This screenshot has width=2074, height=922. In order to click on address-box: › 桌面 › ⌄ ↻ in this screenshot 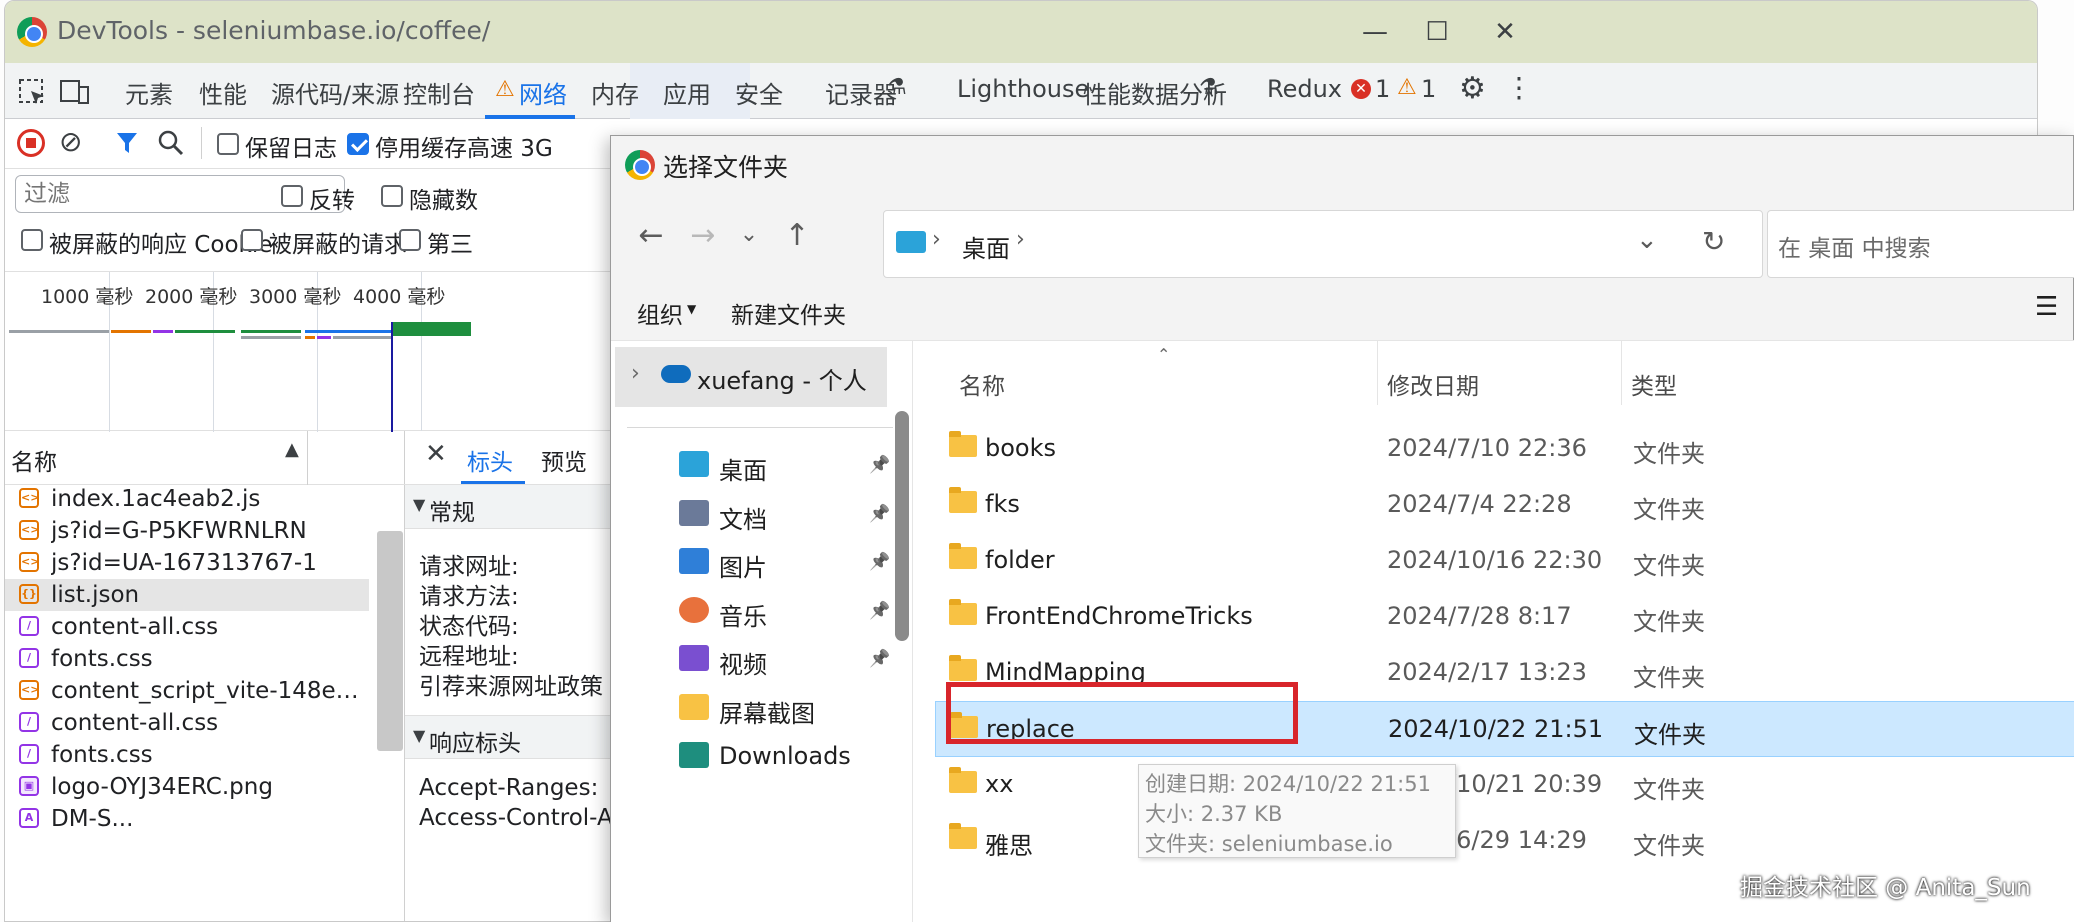, I will do `click(1323, 244)`.